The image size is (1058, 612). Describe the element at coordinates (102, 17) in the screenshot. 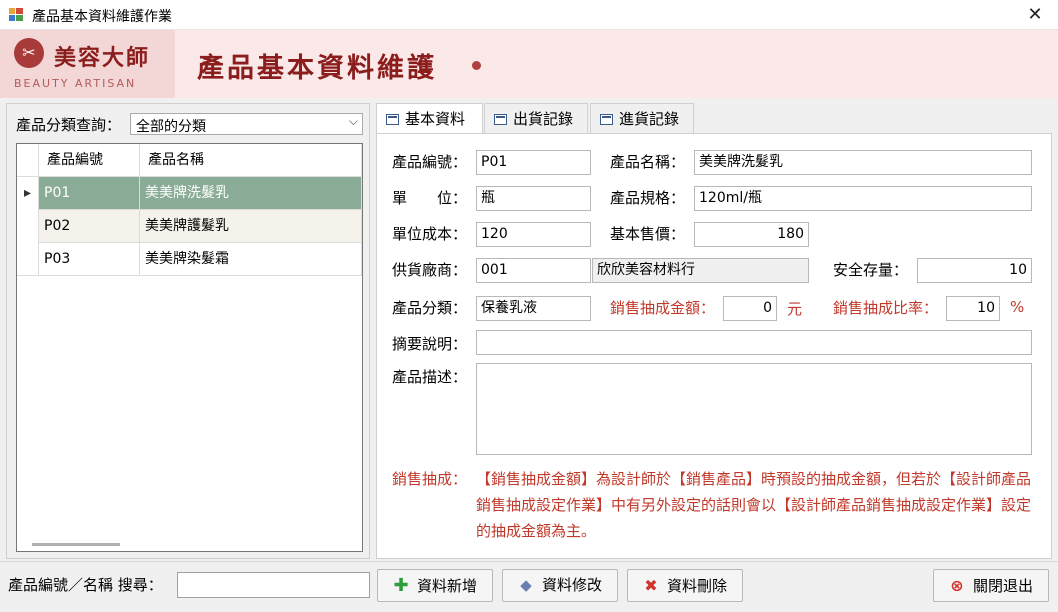

I see `window-title: 產品基本資料維護作業` at that location.